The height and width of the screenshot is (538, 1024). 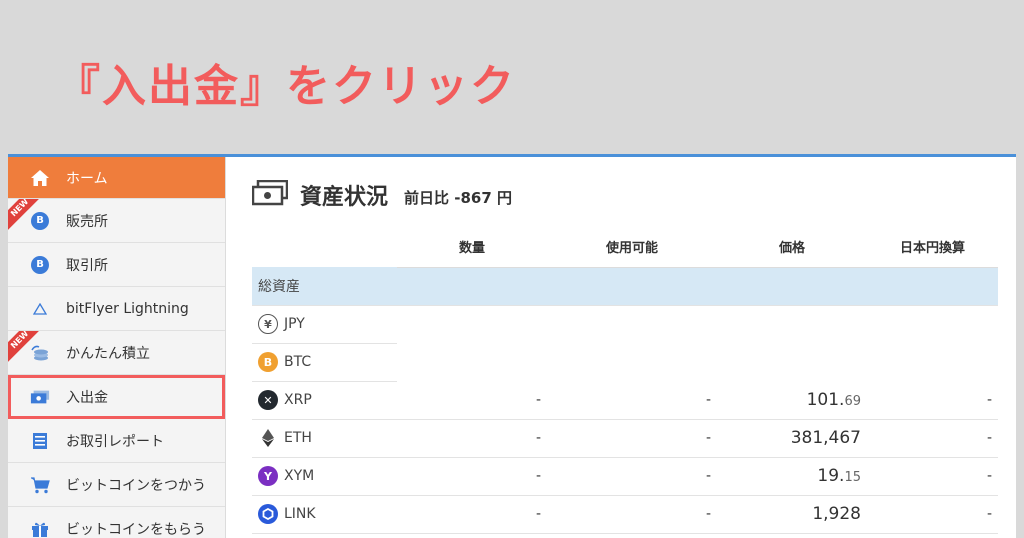 What do you see at coordinates (268, 324) in the screenshot?
I see `yen-icon: ¥` at bounding box center [268, 324].